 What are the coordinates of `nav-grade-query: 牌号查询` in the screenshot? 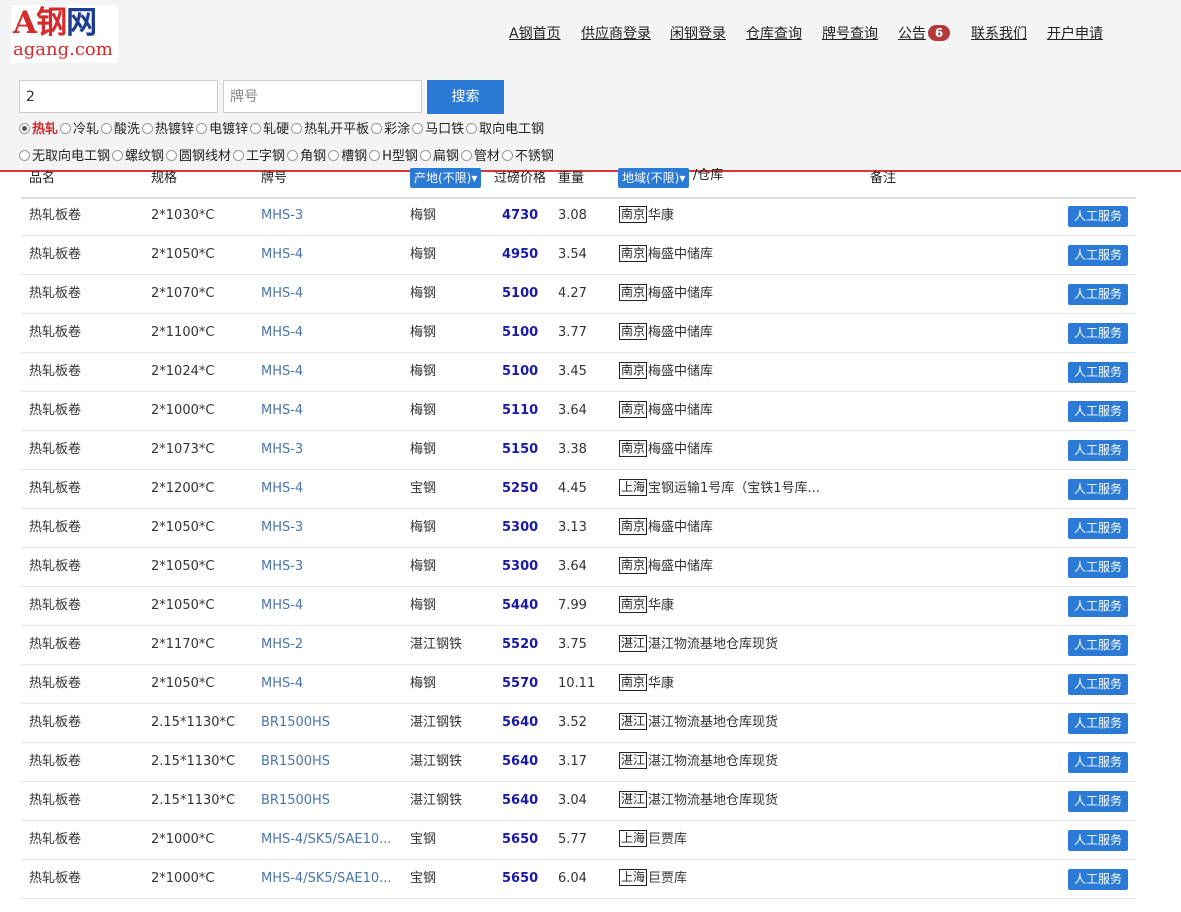 It's located at (850, 34).